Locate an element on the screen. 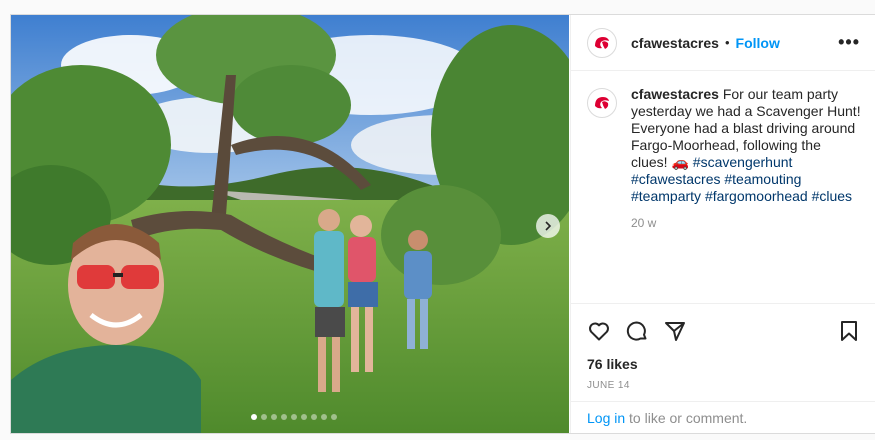 This screenshot has width=875, height=440. post-username: cfawestacres is located at coordinates (675, 43).